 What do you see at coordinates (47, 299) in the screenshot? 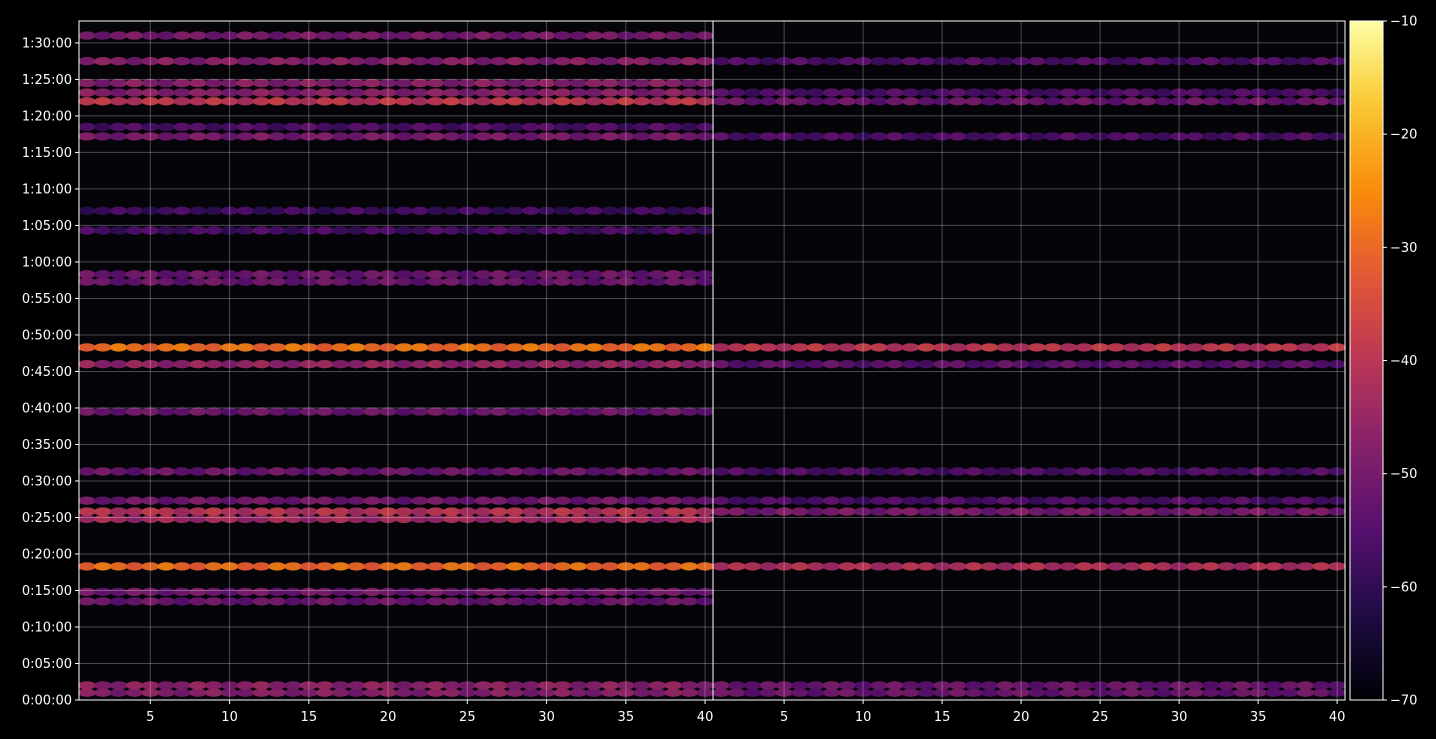
I see `y-tick-label: 0:55:00` at bounding box center [47, 299].